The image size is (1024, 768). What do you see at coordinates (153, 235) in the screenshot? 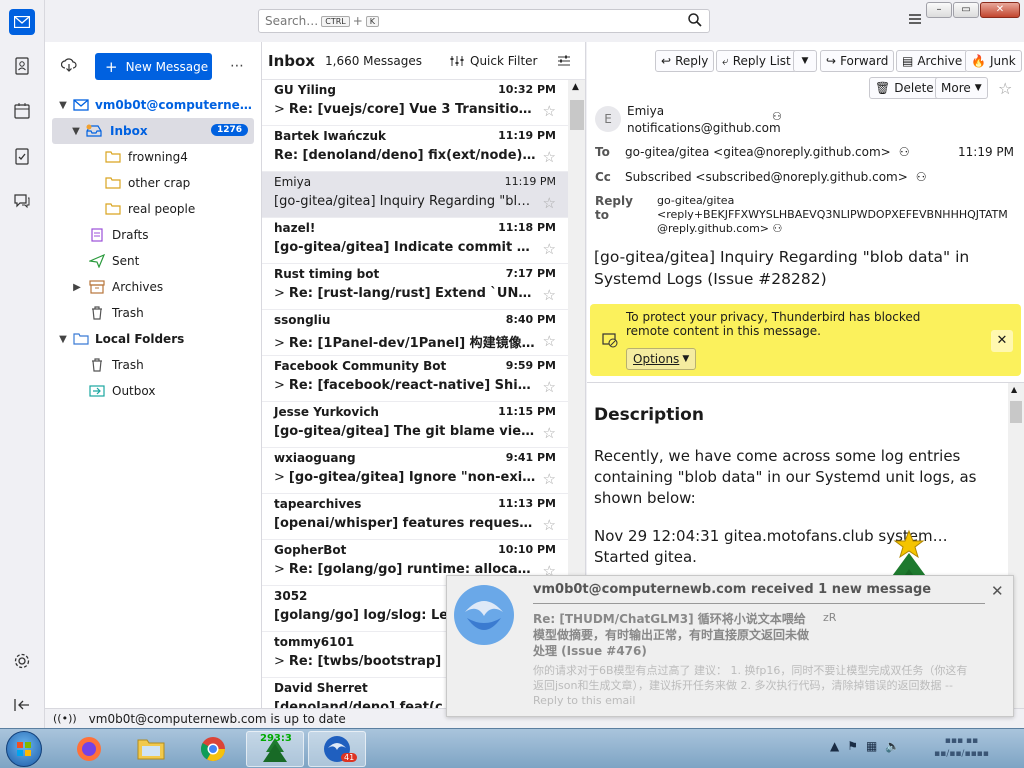
I see `folder-drafts: Drafts` at bounding box center [153, 235].